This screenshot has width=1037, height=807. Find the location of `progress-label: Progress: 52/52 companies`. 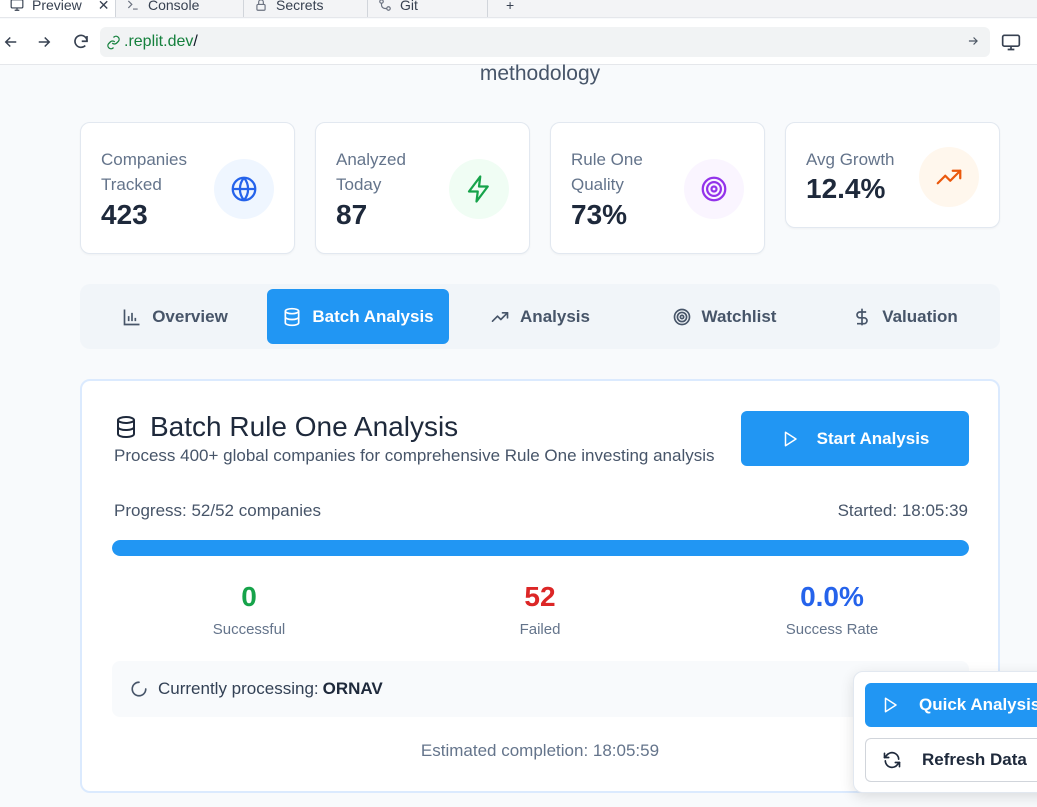

progress-label: Progress: 52/52 companies is located at coordinates (217, 510).